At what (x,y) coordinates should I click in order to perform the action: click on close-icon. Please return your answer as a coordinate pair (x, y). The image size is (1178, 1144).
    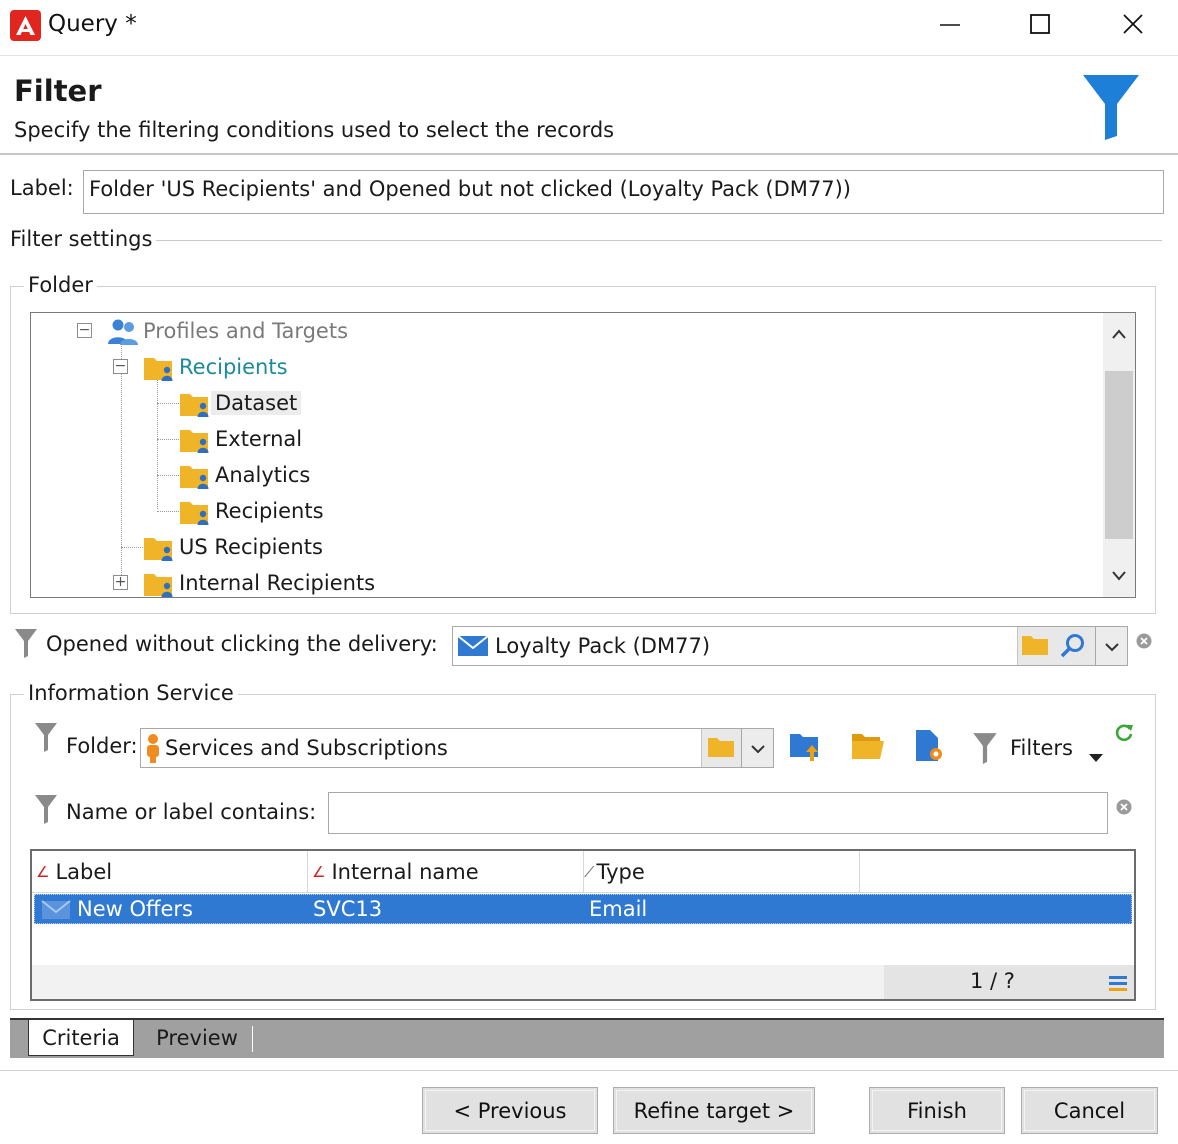
    Looking at the image, I should click on (1133, 26).